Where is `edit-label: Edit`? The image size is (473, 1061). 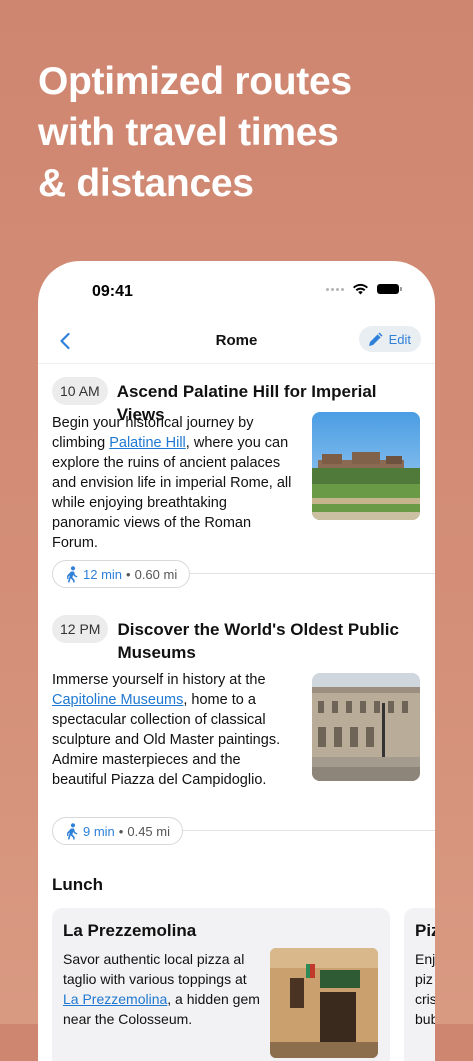
edit-label: Edit is located at coordinates (399, 339).